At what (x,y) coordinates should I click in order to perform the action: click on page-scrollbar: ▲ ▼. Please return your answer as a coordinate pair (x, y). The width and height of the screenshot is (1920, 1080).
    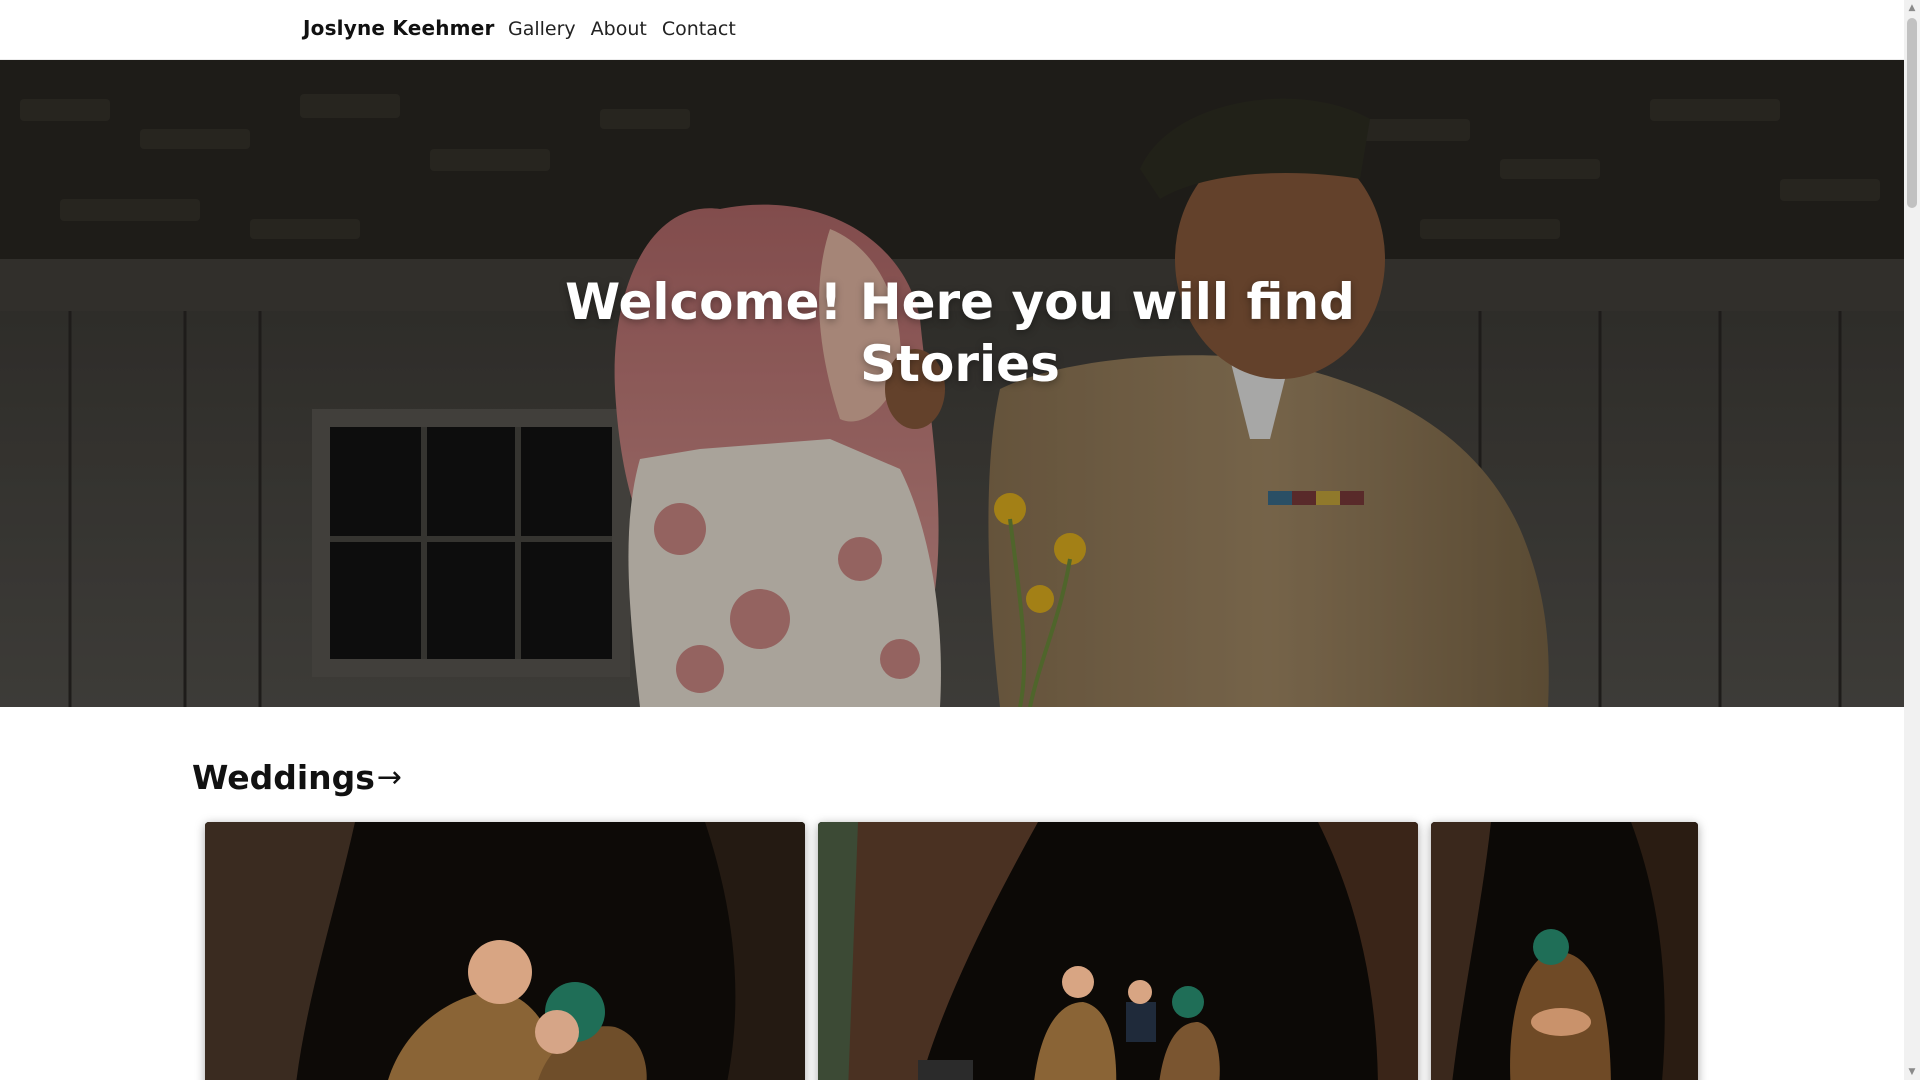
    Looking at the image, I should click on (1912, 540).